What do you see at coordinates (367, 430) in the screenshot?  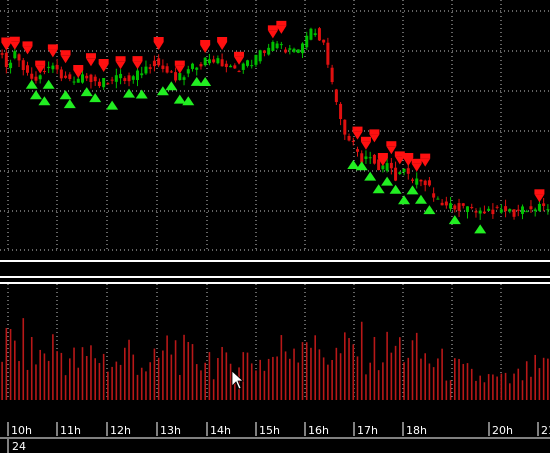 I see `axis-tick-label: 17h` at bounding box center [367, 430].